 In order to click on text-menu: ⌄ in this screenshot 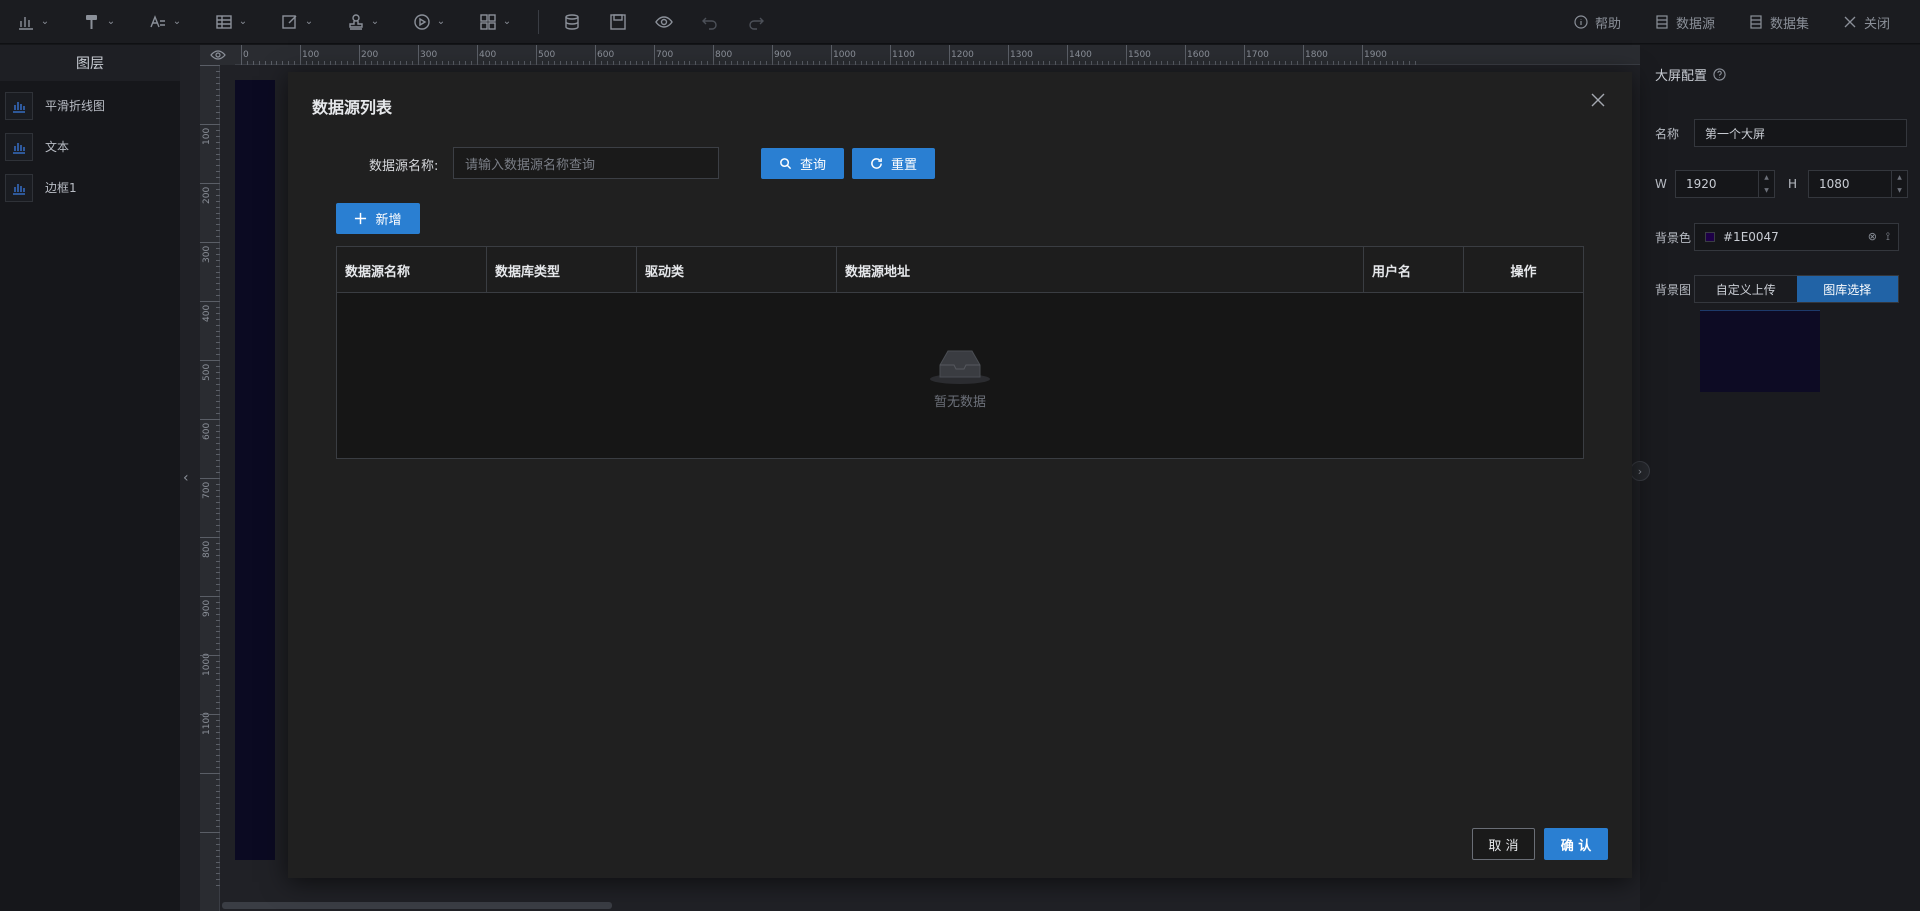, I will do `click(165, 22)`.